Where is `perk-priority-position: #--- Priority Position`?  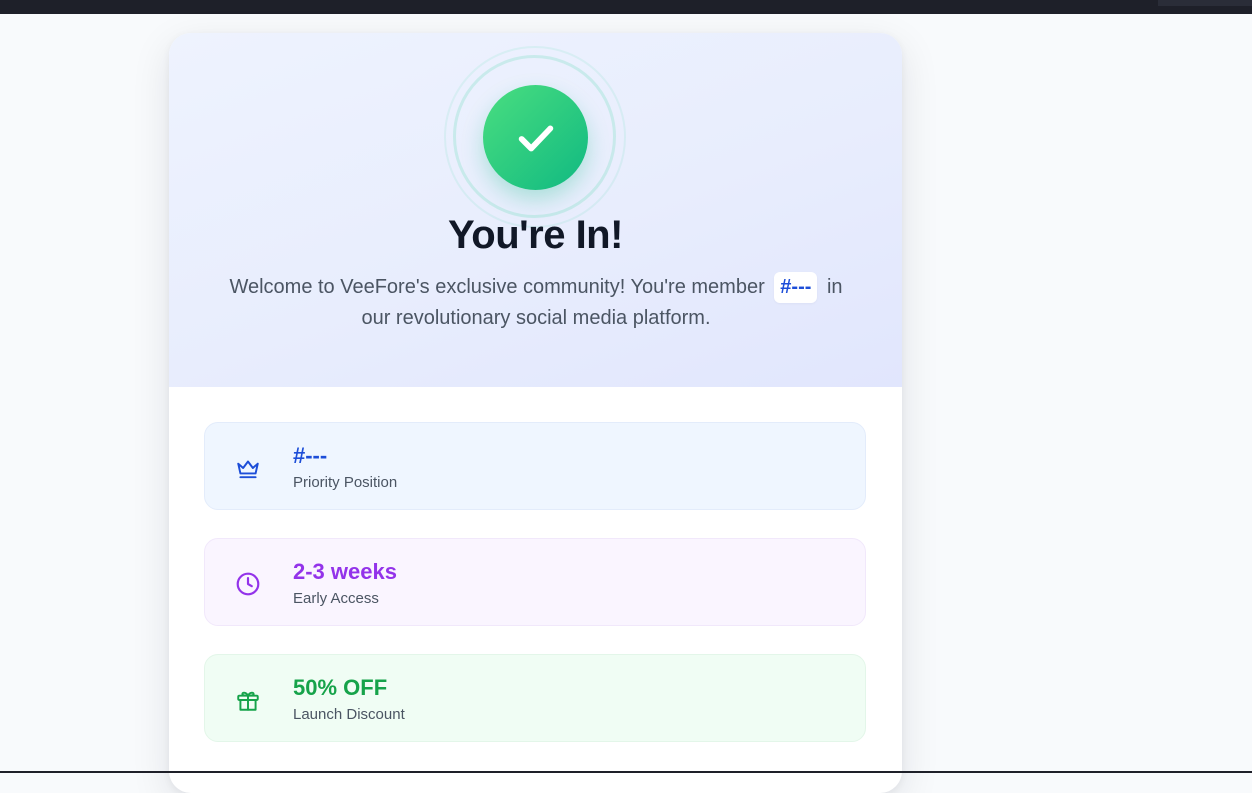 perk-priority-position: #--- Priority Position is located at coordinates (535, 466).